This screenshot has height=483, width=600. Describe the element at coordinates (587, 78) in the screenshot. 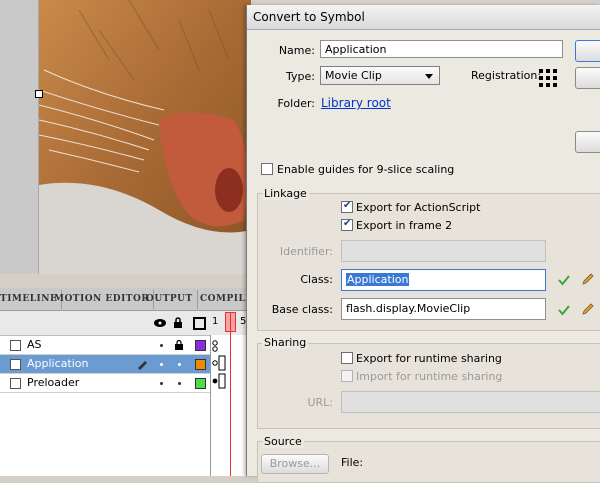

I see `cancel-button` at that location.